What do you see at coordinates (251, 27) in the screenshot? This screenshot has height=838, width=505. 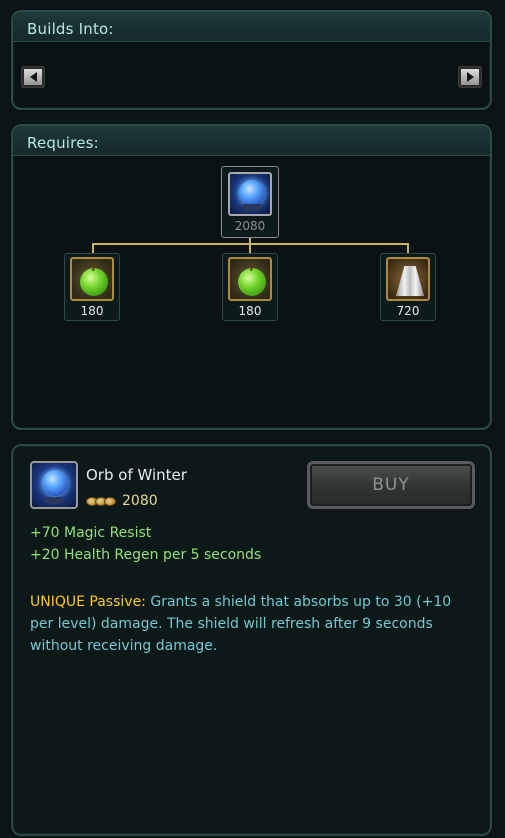 I see `builds-into-header: Builds Into:` at bounding box center [251, 27].